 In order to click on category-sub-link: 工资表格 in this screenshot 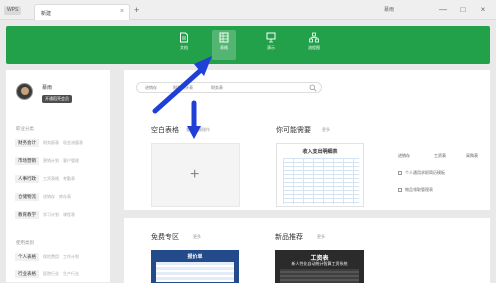, I will do `click(51, 179)`.